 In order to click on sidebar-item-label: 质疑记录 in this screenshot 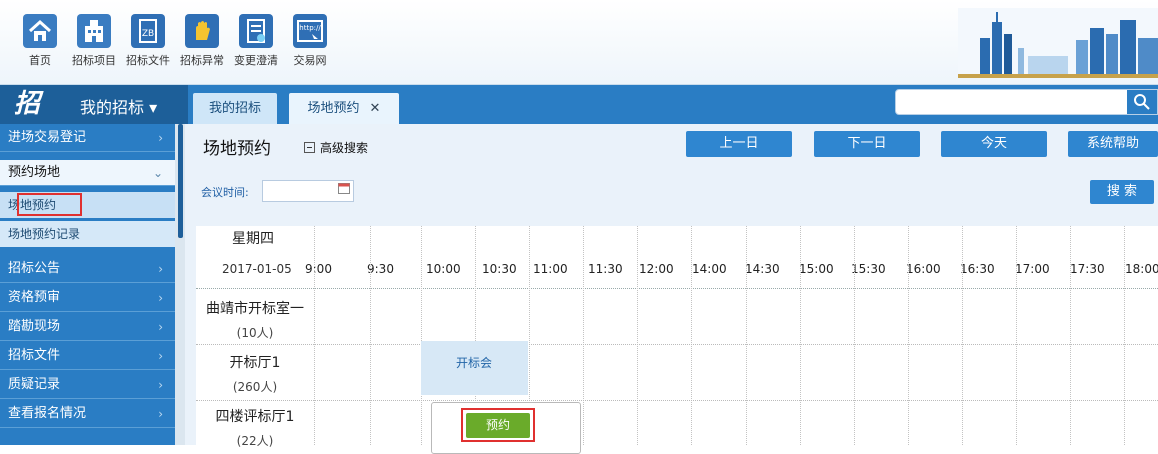, I will do `click(34, 384)`.